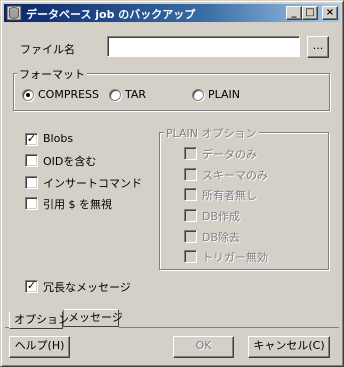  I want to click on drop-db-checkbox, so click(190, 236).